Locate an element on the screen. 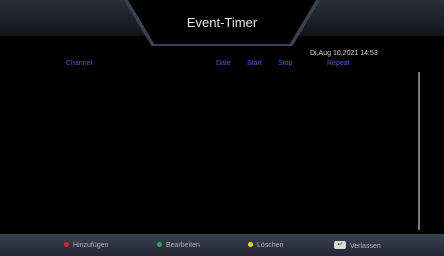 This screenshot has width=444, height=256. column-header-date: Date is located at coordinates (223, 63).